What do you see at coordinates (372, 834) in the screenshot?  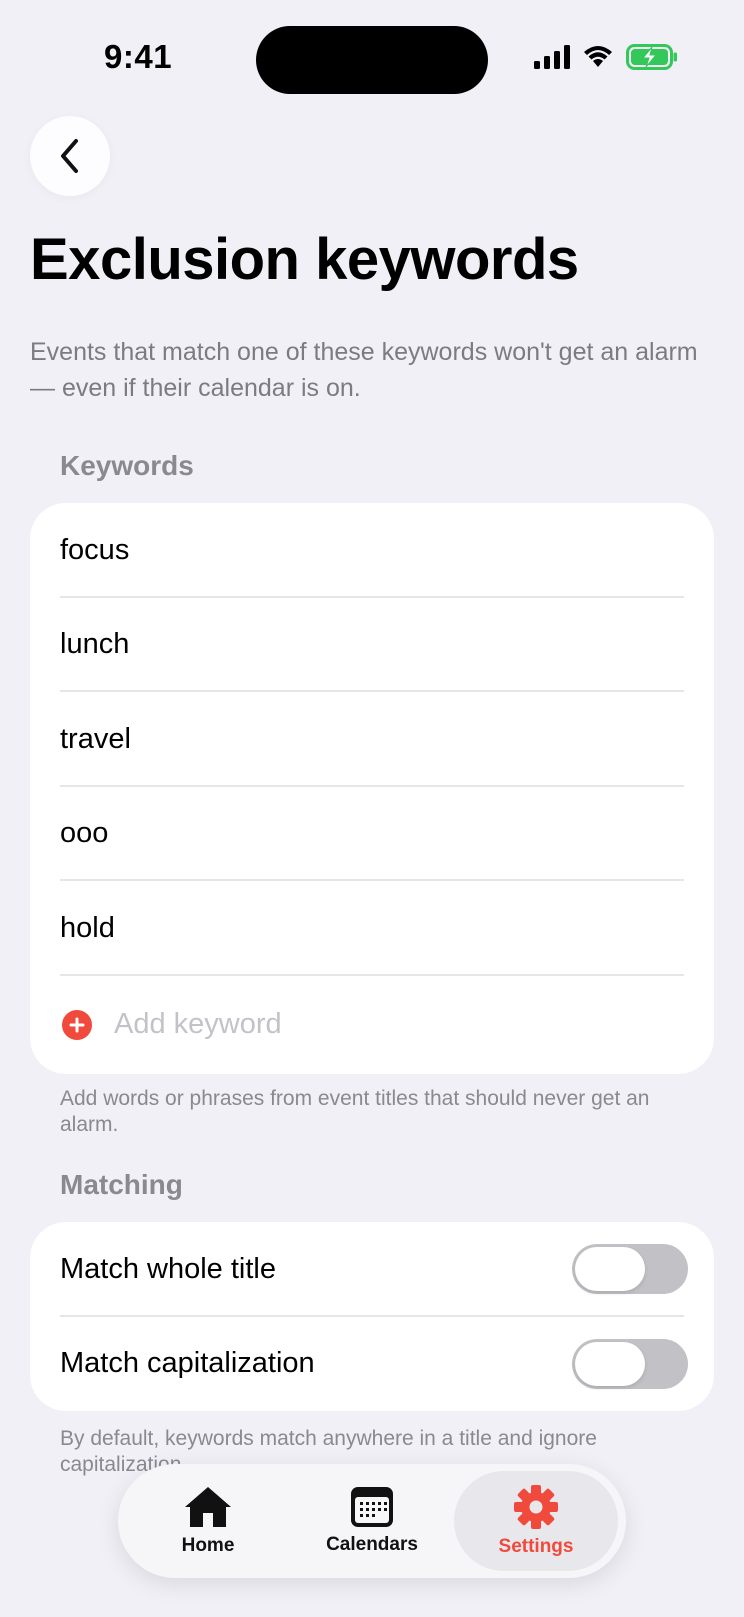 I see `keyword-row: ooo` at bounding box center [372, 834].